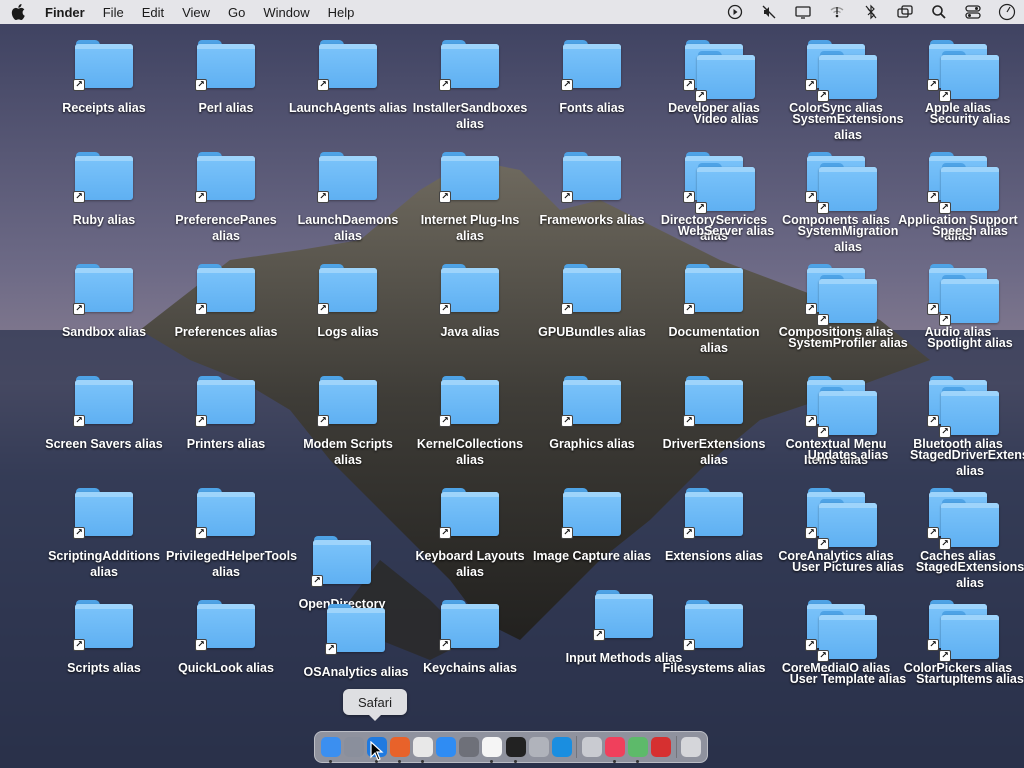  I want to click on vscode-icon, so click(561, 747).